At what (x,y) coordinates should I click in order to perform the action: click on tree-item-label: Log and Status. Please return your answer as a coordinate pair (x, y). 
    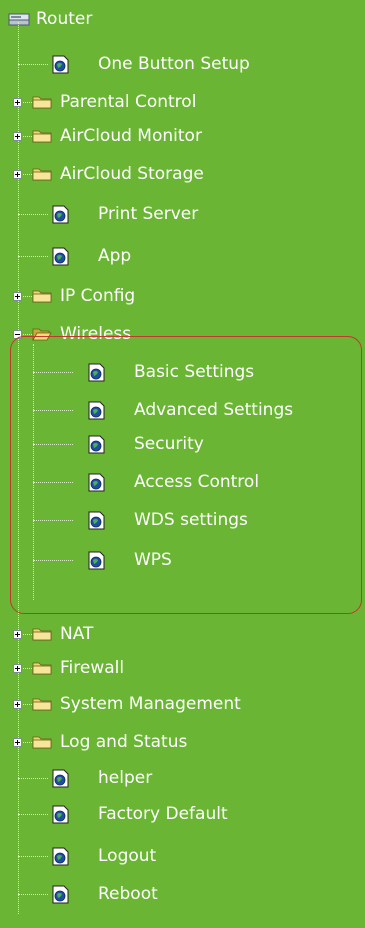
    Looking at the image, I should click on (124, 742).